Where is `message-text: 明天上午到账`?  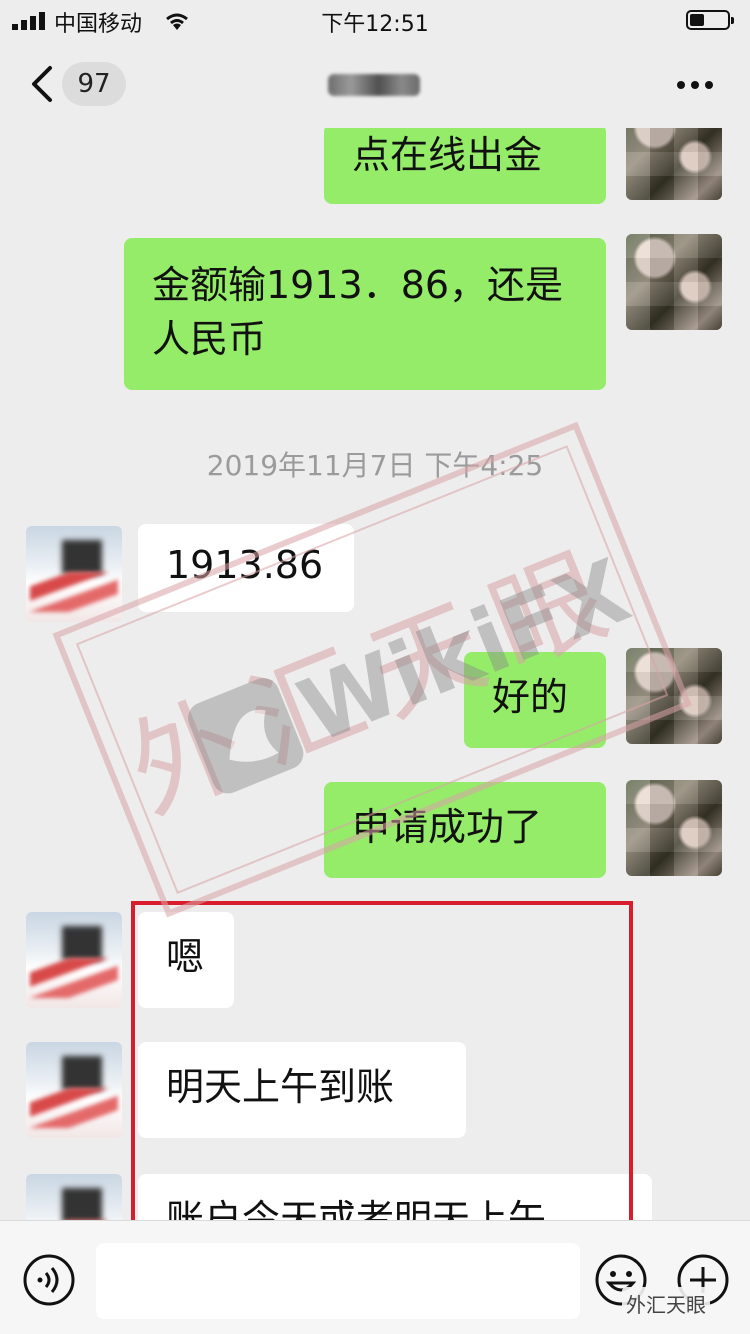 message-text: 明天上午到账 is located at coordinates (280, 1087).